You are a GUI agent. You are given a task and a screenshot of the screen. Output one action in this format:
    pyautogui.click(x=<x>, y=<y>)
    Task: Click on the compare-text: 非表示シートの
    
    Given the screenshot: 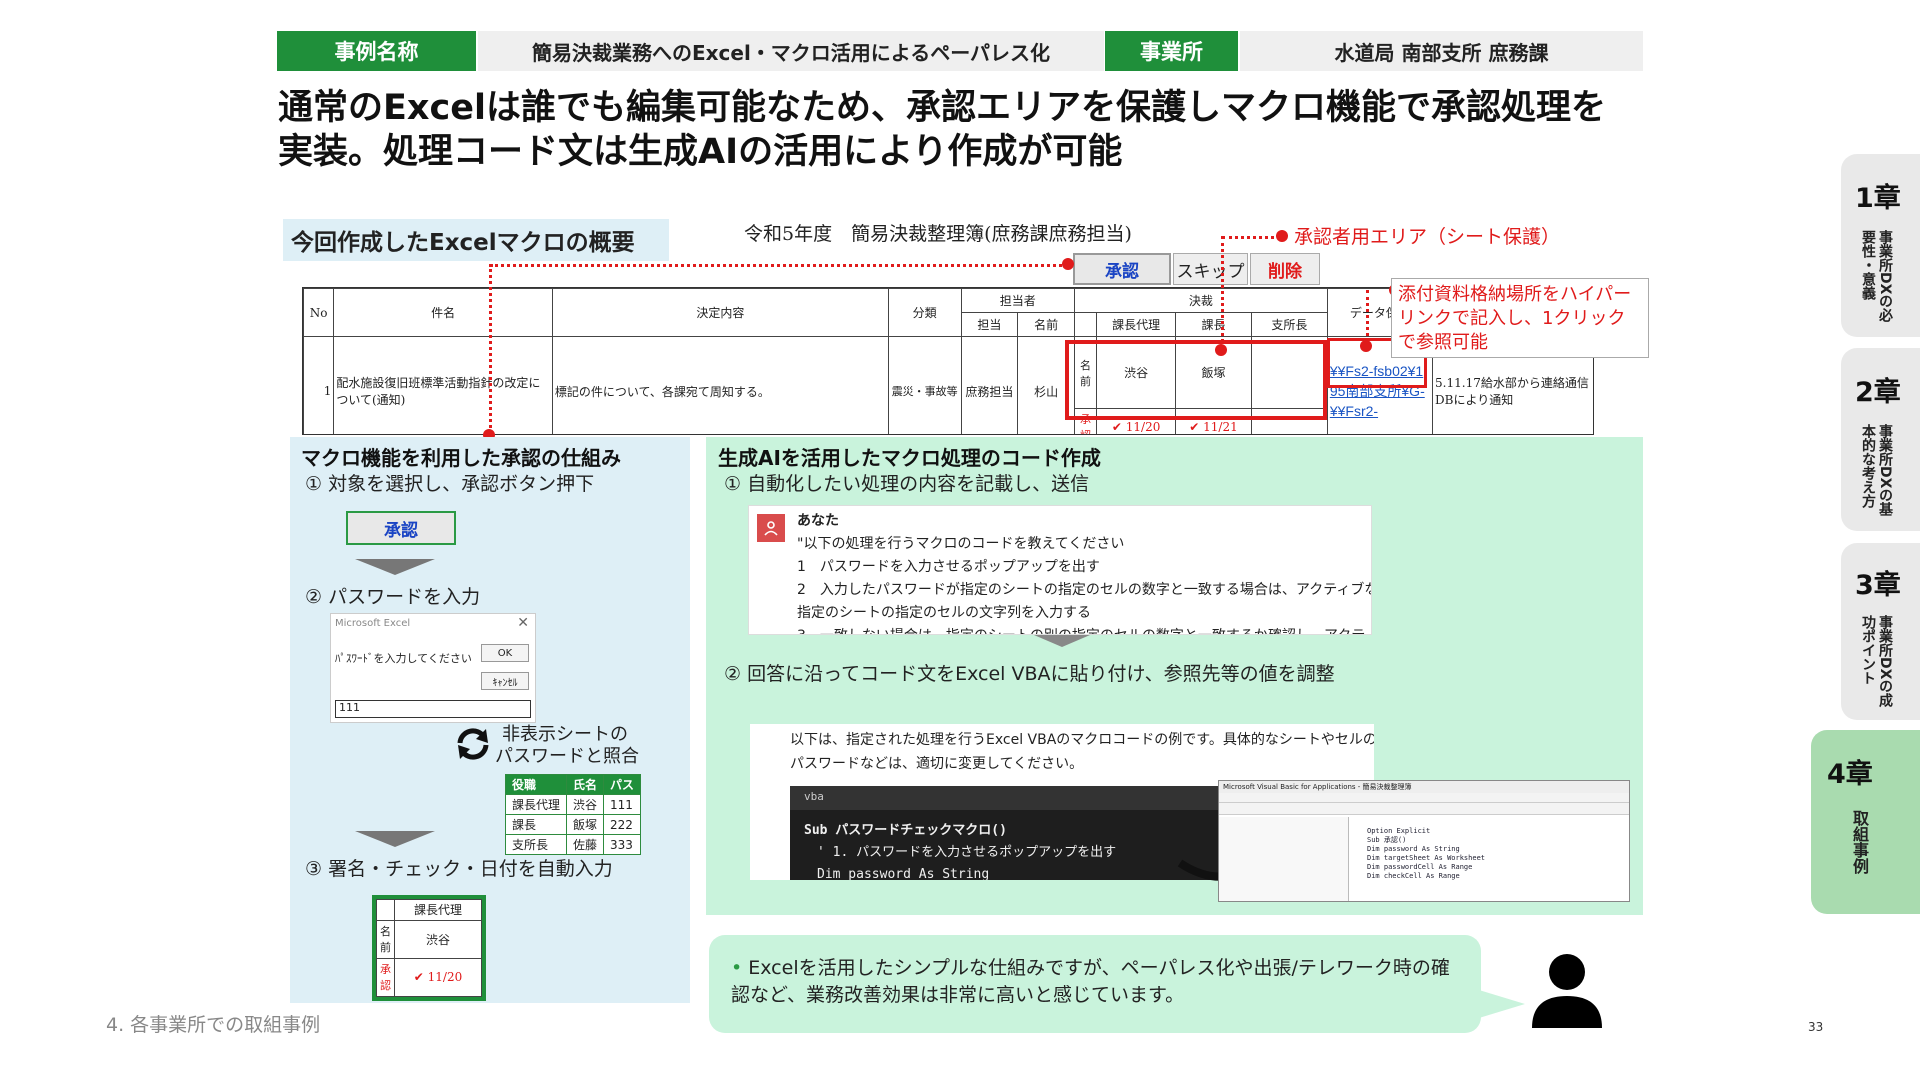 What is the action you would take?
    pyautogui.click(x=565, y=734)
    